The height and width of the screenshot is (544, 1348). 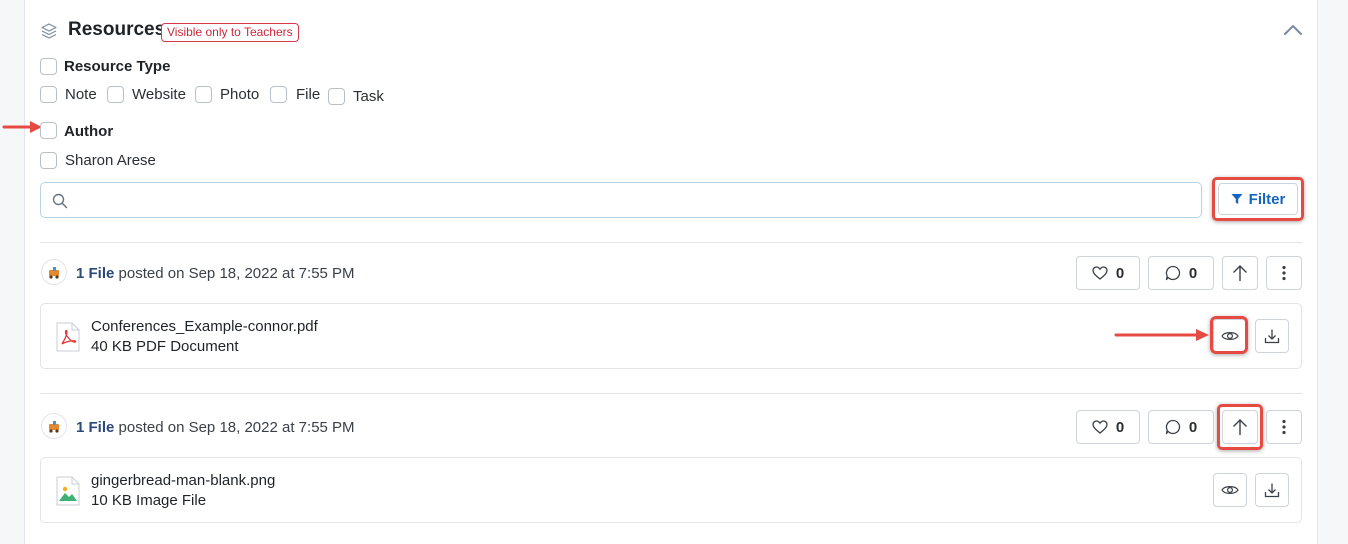 I want to click on note-label: Note, so click(x=81, y=94).